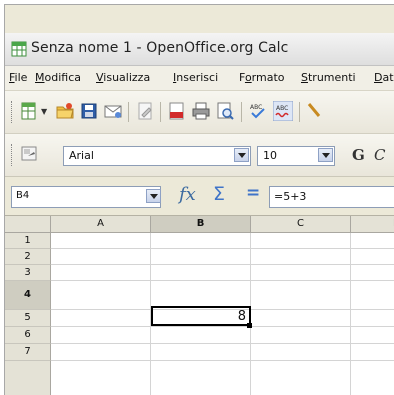 This screenshot has width=394, height=395. Describe the element at coordinates (40, 77) in the screenshot. I see `menu-modifica-mnemonic: M` at that location.